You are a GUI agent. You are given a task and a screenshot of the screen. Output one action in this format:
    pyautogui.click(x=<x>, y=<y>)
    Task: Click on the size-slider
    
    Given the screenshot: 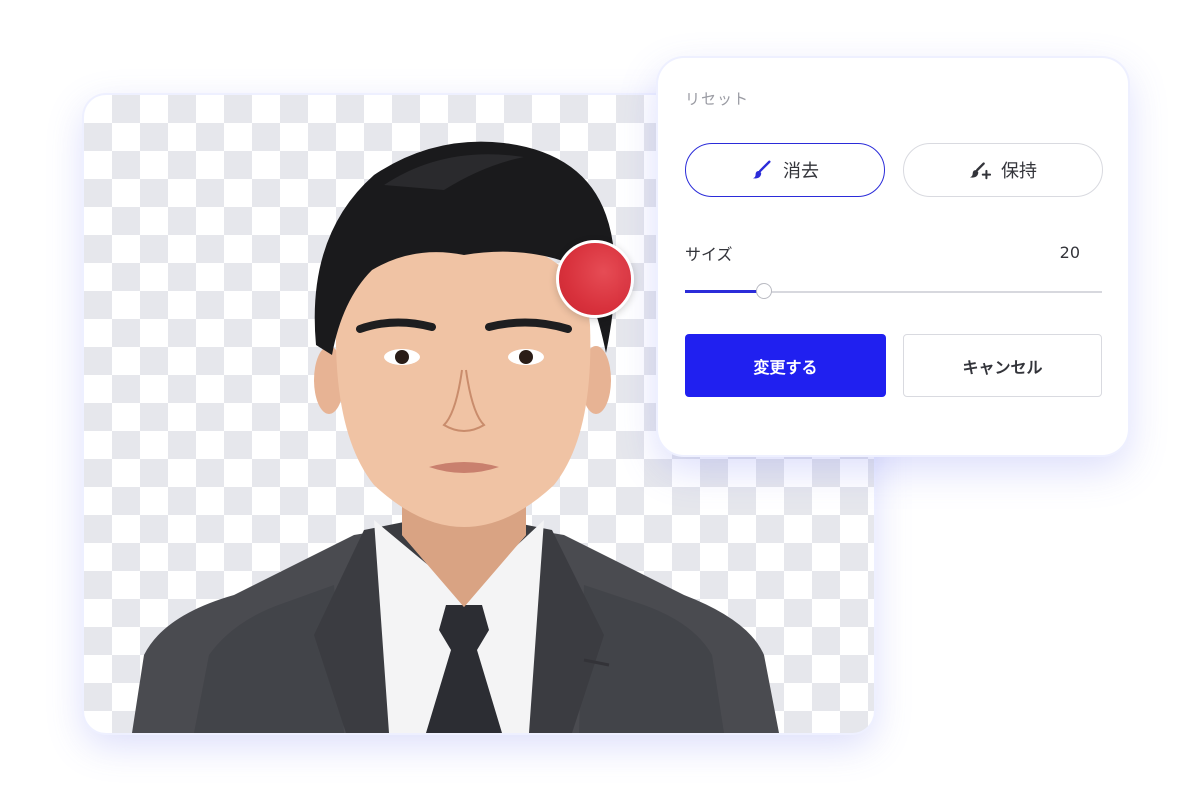 What is the action you would take?
    pyautogui.click(x=893, y=292)
    